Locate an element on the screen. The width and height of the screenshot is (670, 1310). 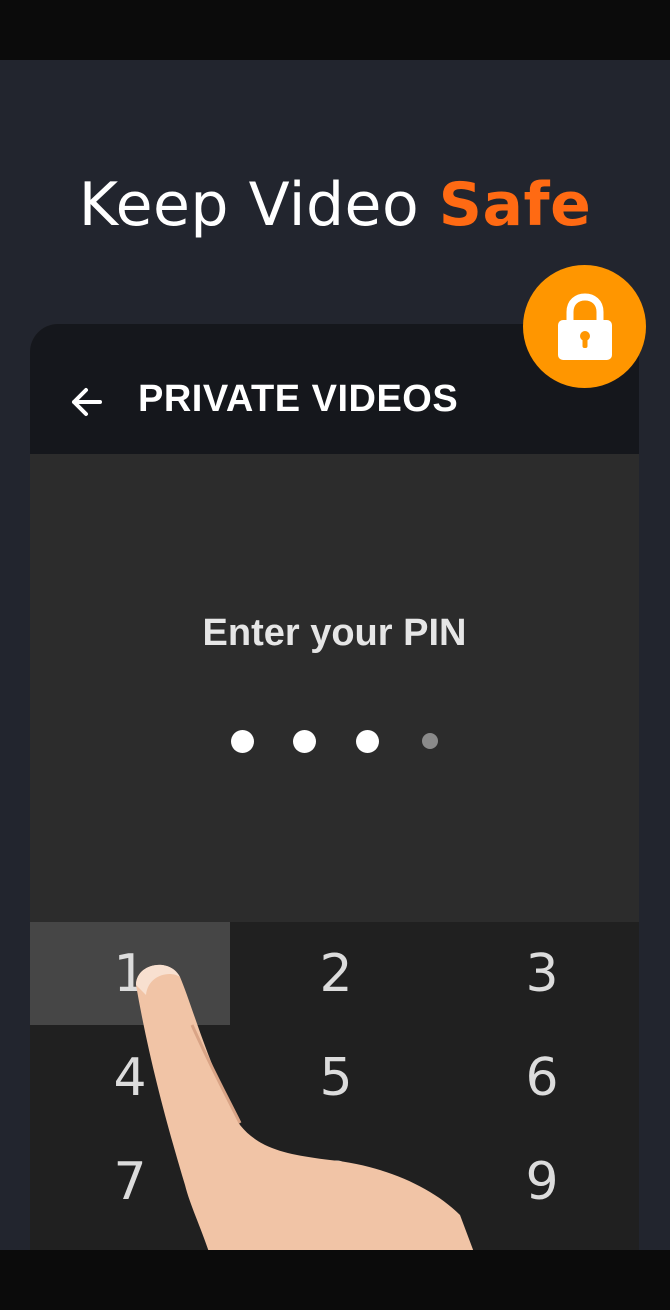
hand-pointer-icon is located at coordinates (305, 1109).